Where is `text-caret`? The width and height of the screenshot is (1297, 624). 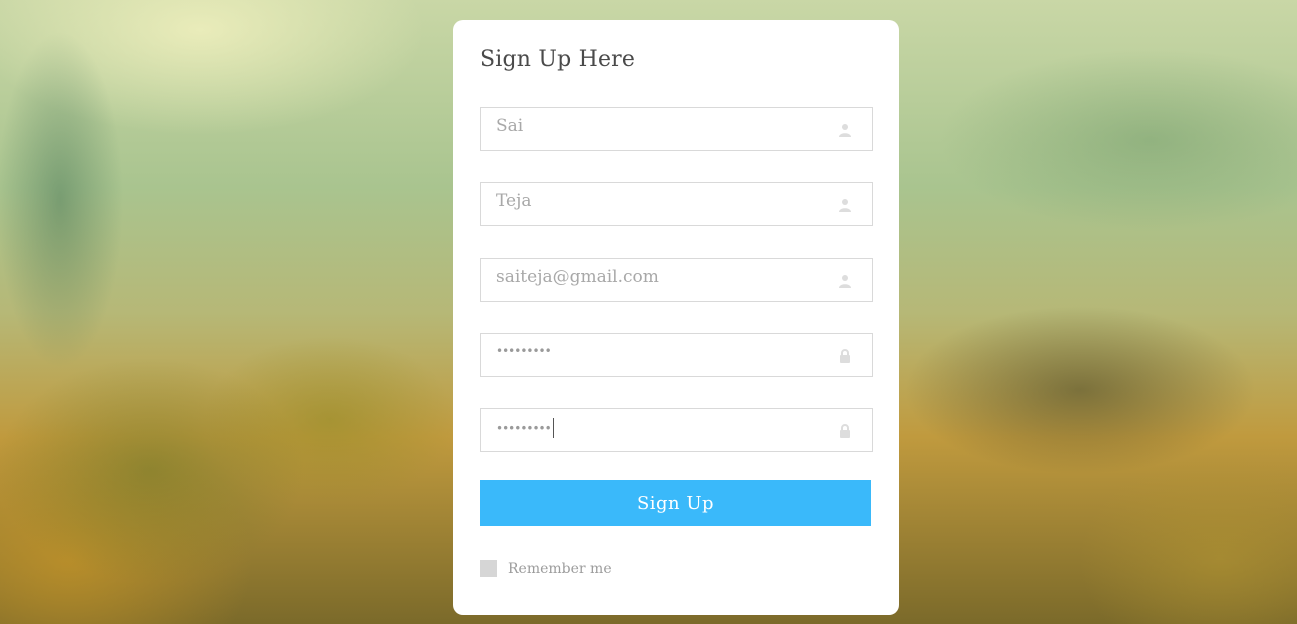 text-caret is located at coordinates (553, 428).